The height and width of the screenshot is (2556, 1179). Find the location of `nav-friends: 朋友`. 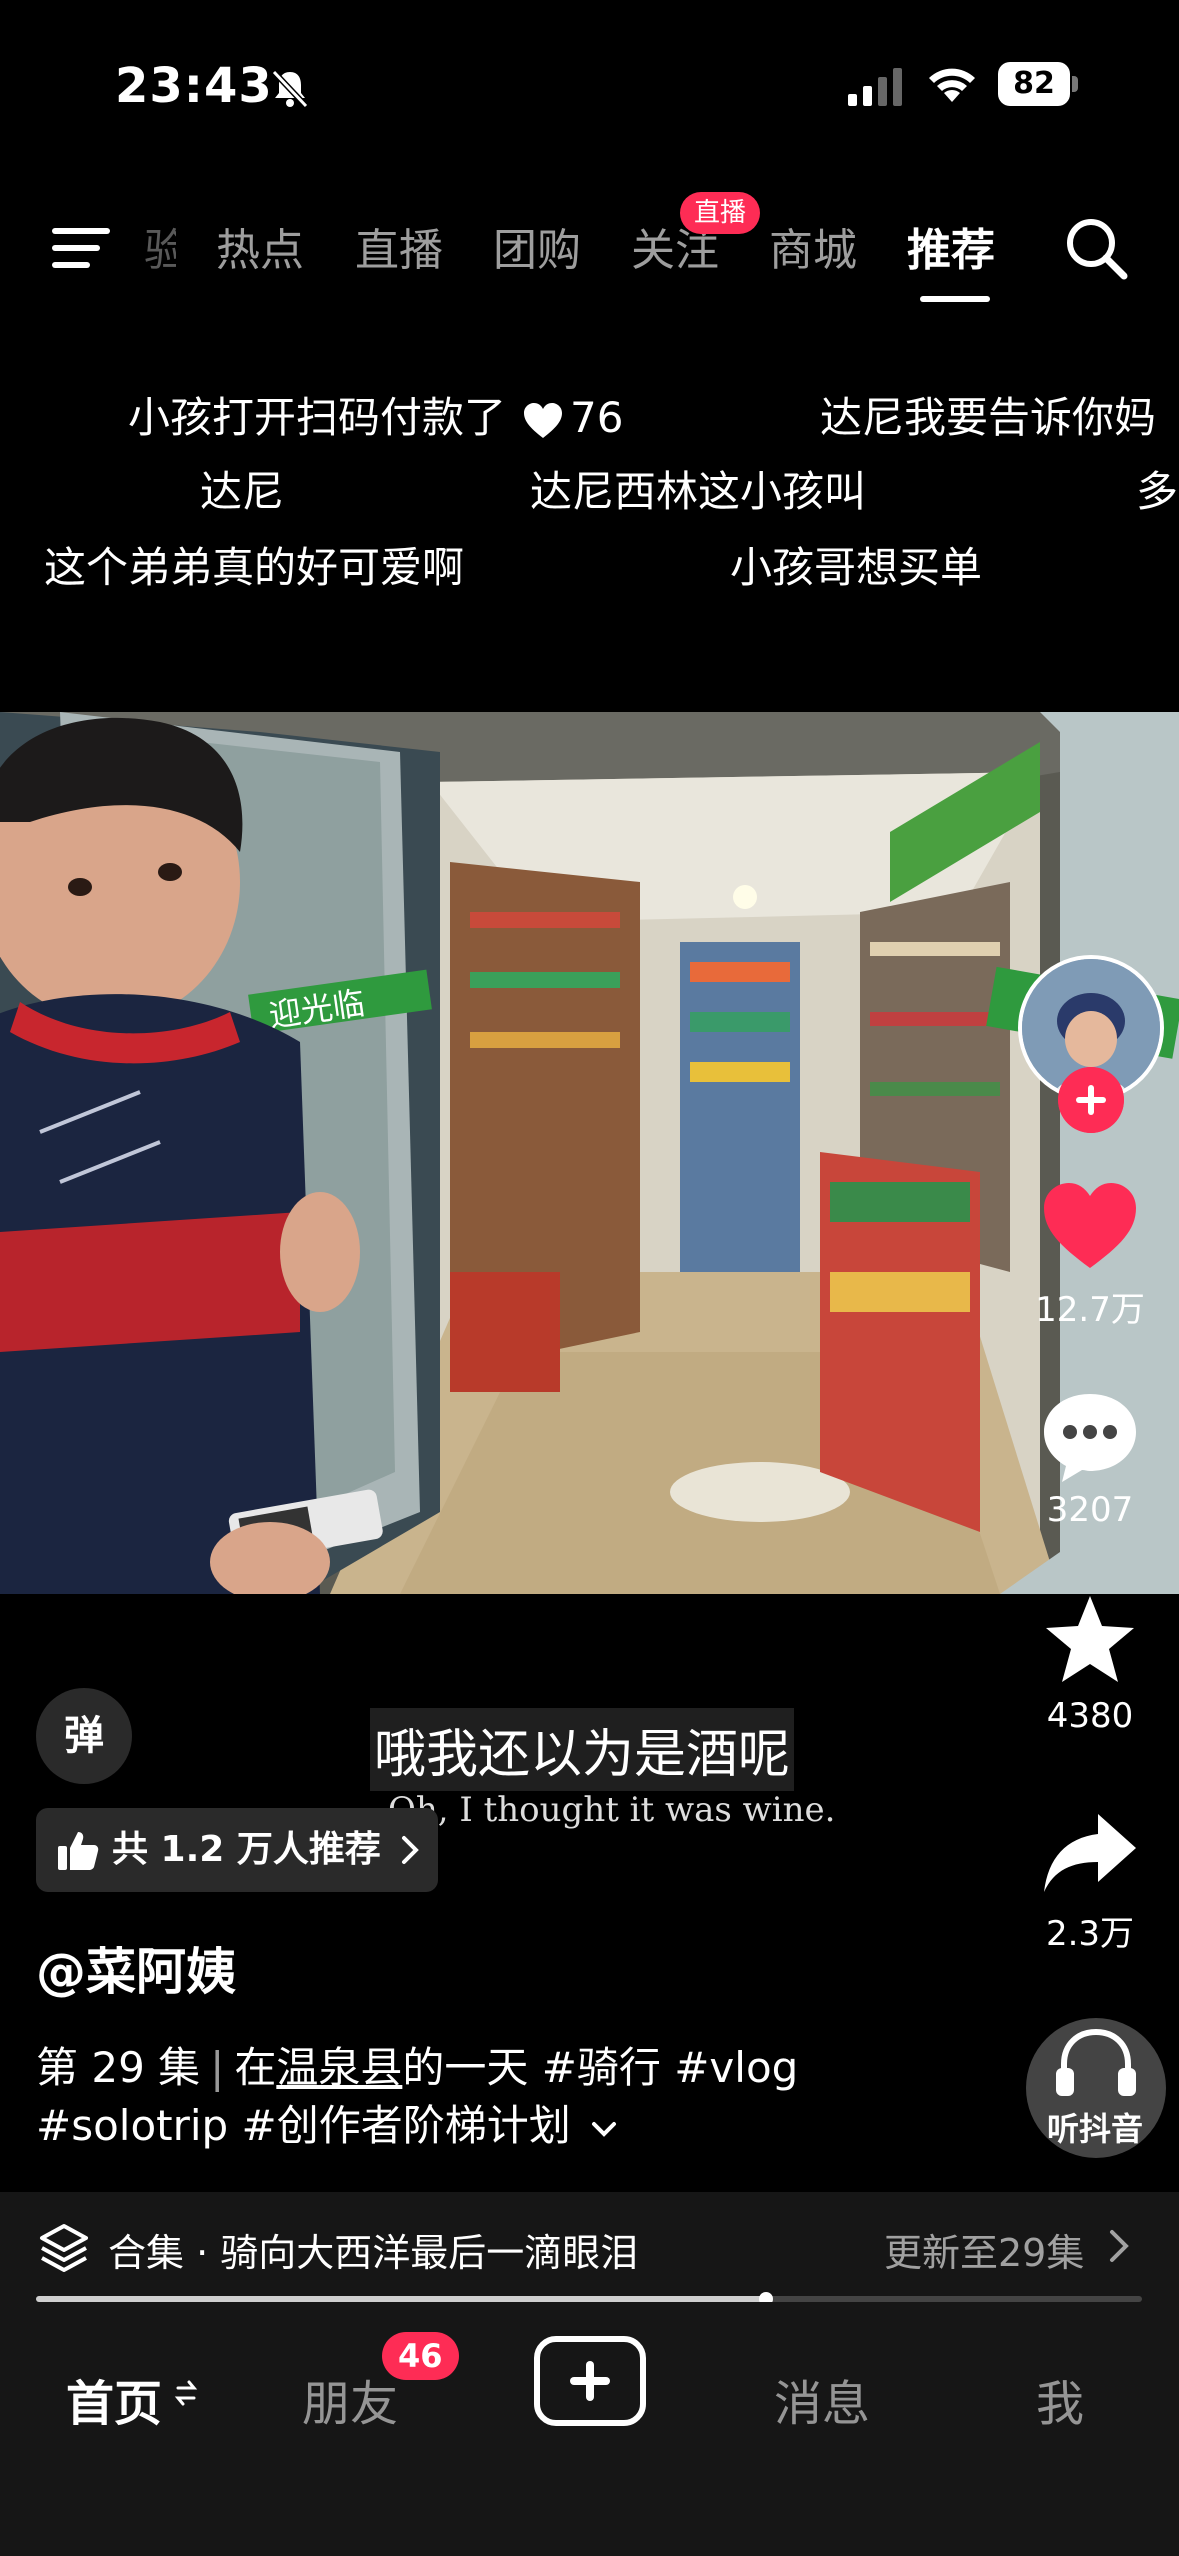

nav-friends: 朋友 is located at coordinates (350, 2399).